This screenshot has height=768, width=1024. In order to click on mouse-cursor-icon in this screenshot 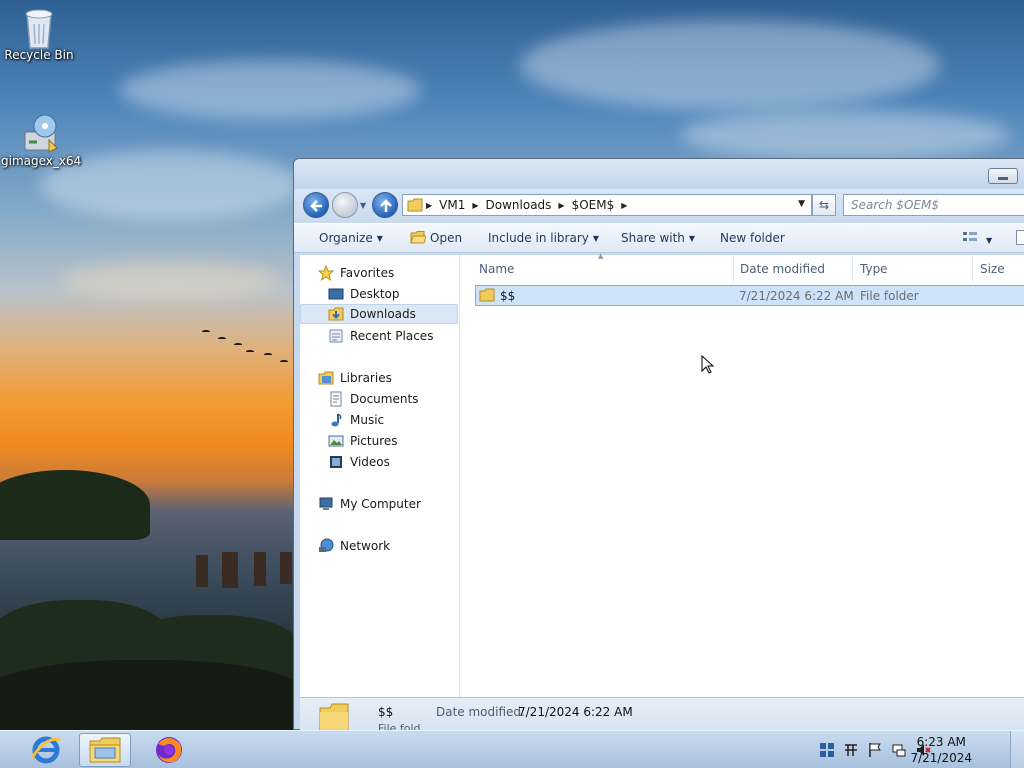, I will do `click(708, 364)`.